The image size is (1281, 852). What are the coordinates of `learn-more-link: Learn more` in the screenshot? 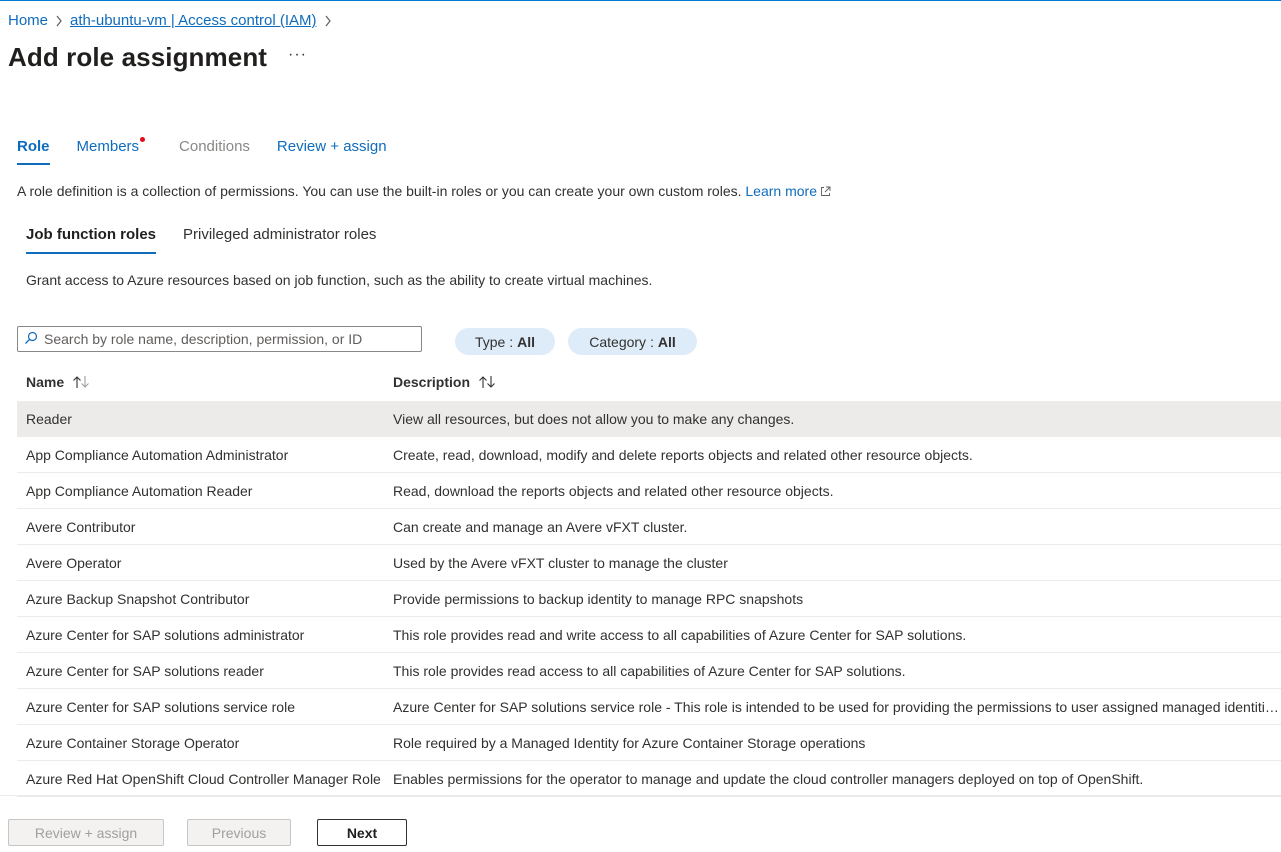 It's located at (788, 191).